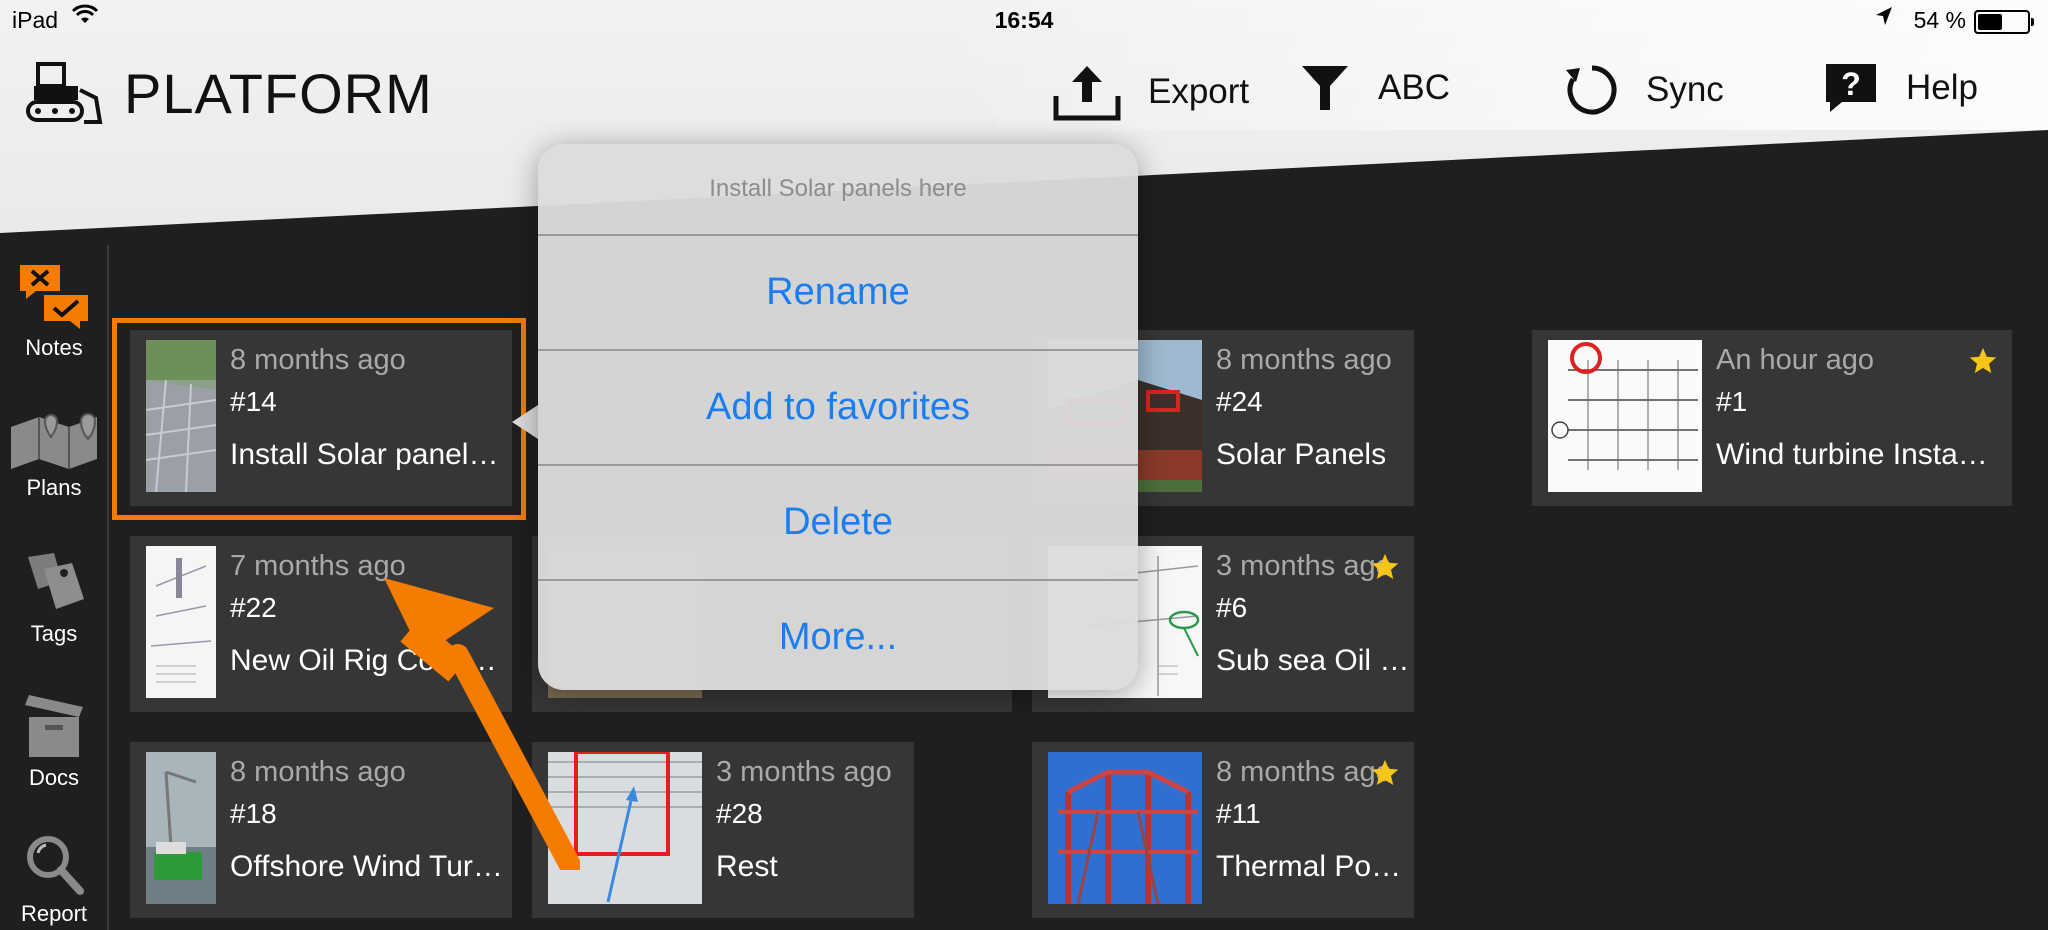  I want to click on note-number: #1, so click(1732, 401).